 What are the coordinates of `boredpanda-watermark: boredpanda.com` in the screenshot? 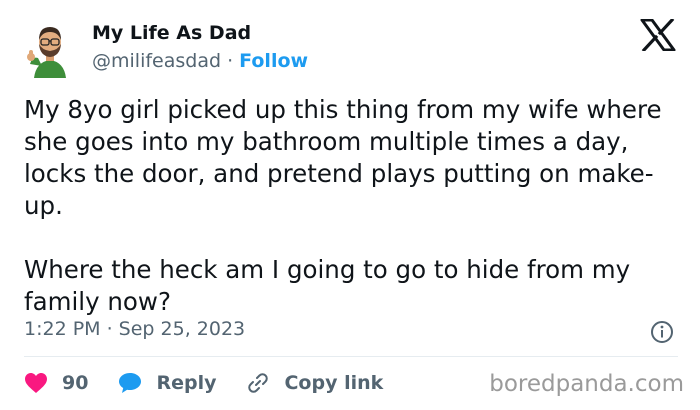 It's located at (586, 384).